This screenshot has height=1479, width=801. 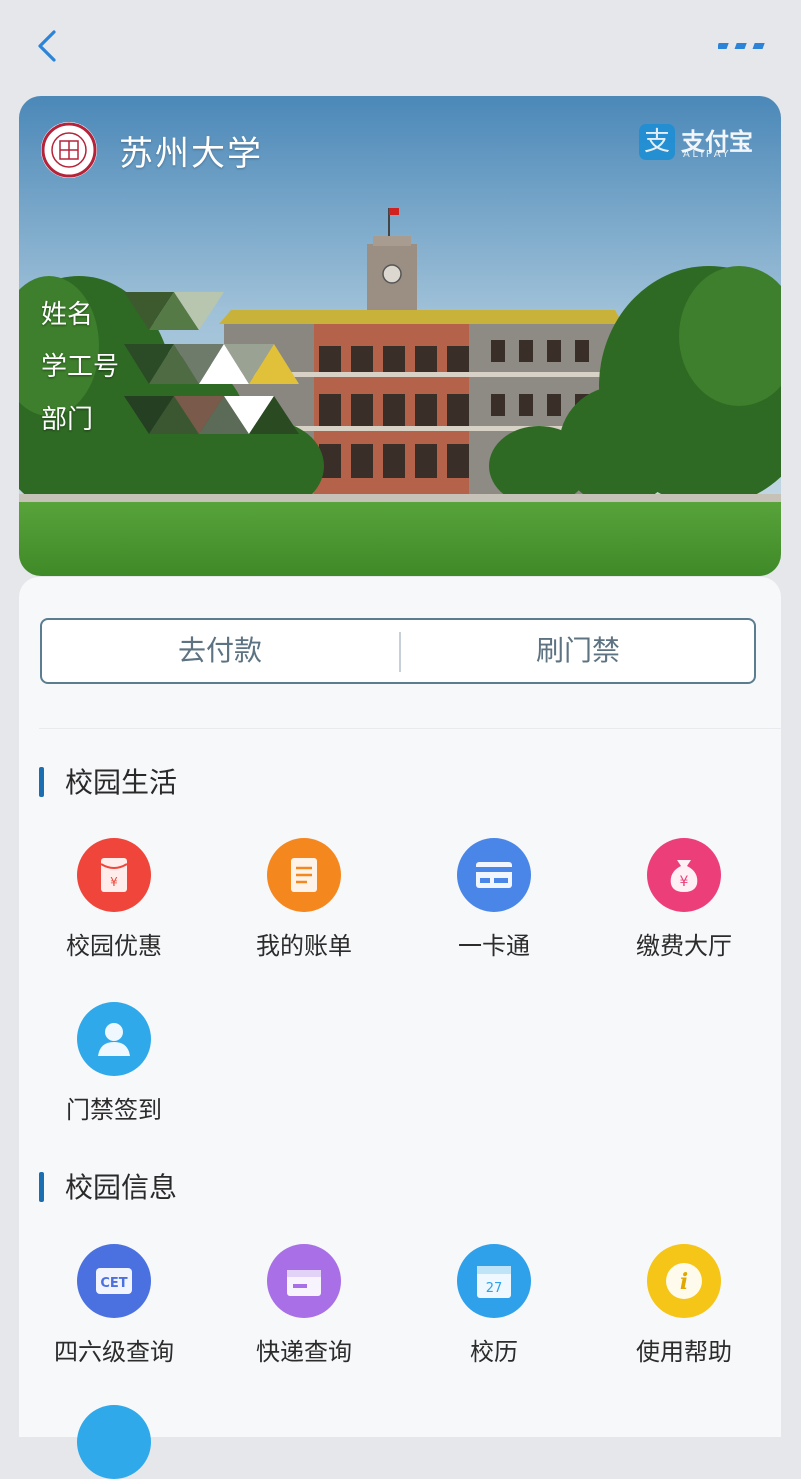 I want to click on more-button, so click(x=743, y=46).